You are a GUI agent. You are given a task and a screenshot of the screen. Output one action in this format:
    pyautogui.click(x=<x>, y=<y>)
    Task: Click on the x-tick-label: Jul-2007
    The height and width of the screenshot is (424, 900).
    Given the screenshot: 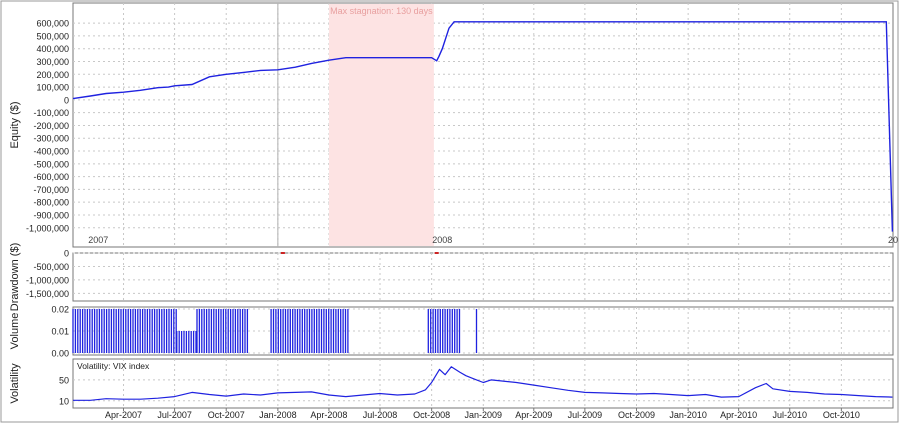 What is the action you would take?
    pyautogui.click(x=174, y=415)
    